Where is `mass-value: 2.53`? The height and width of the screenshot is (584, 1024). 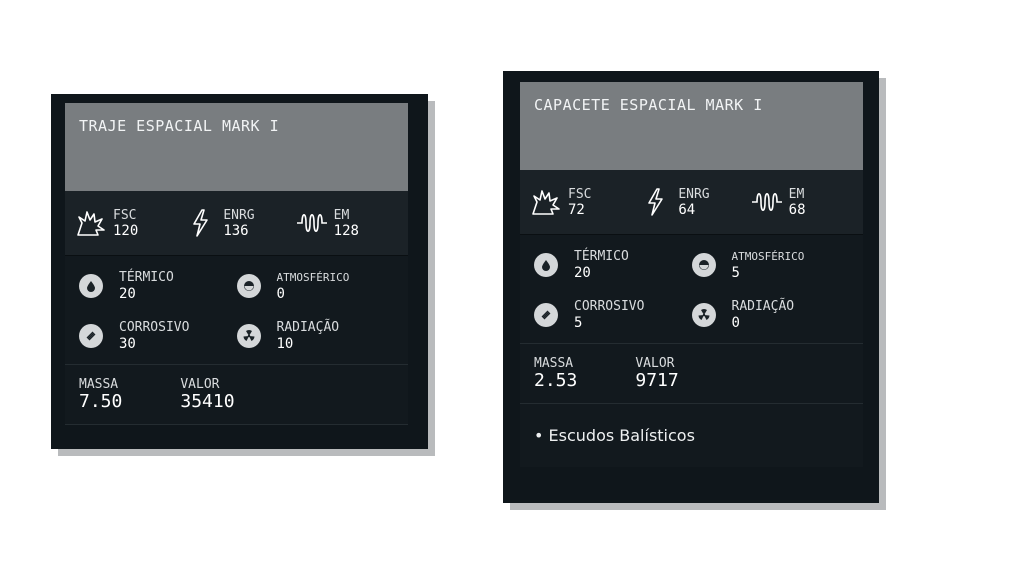
mass-value: 2.53 is located at coordinates (556, 380).